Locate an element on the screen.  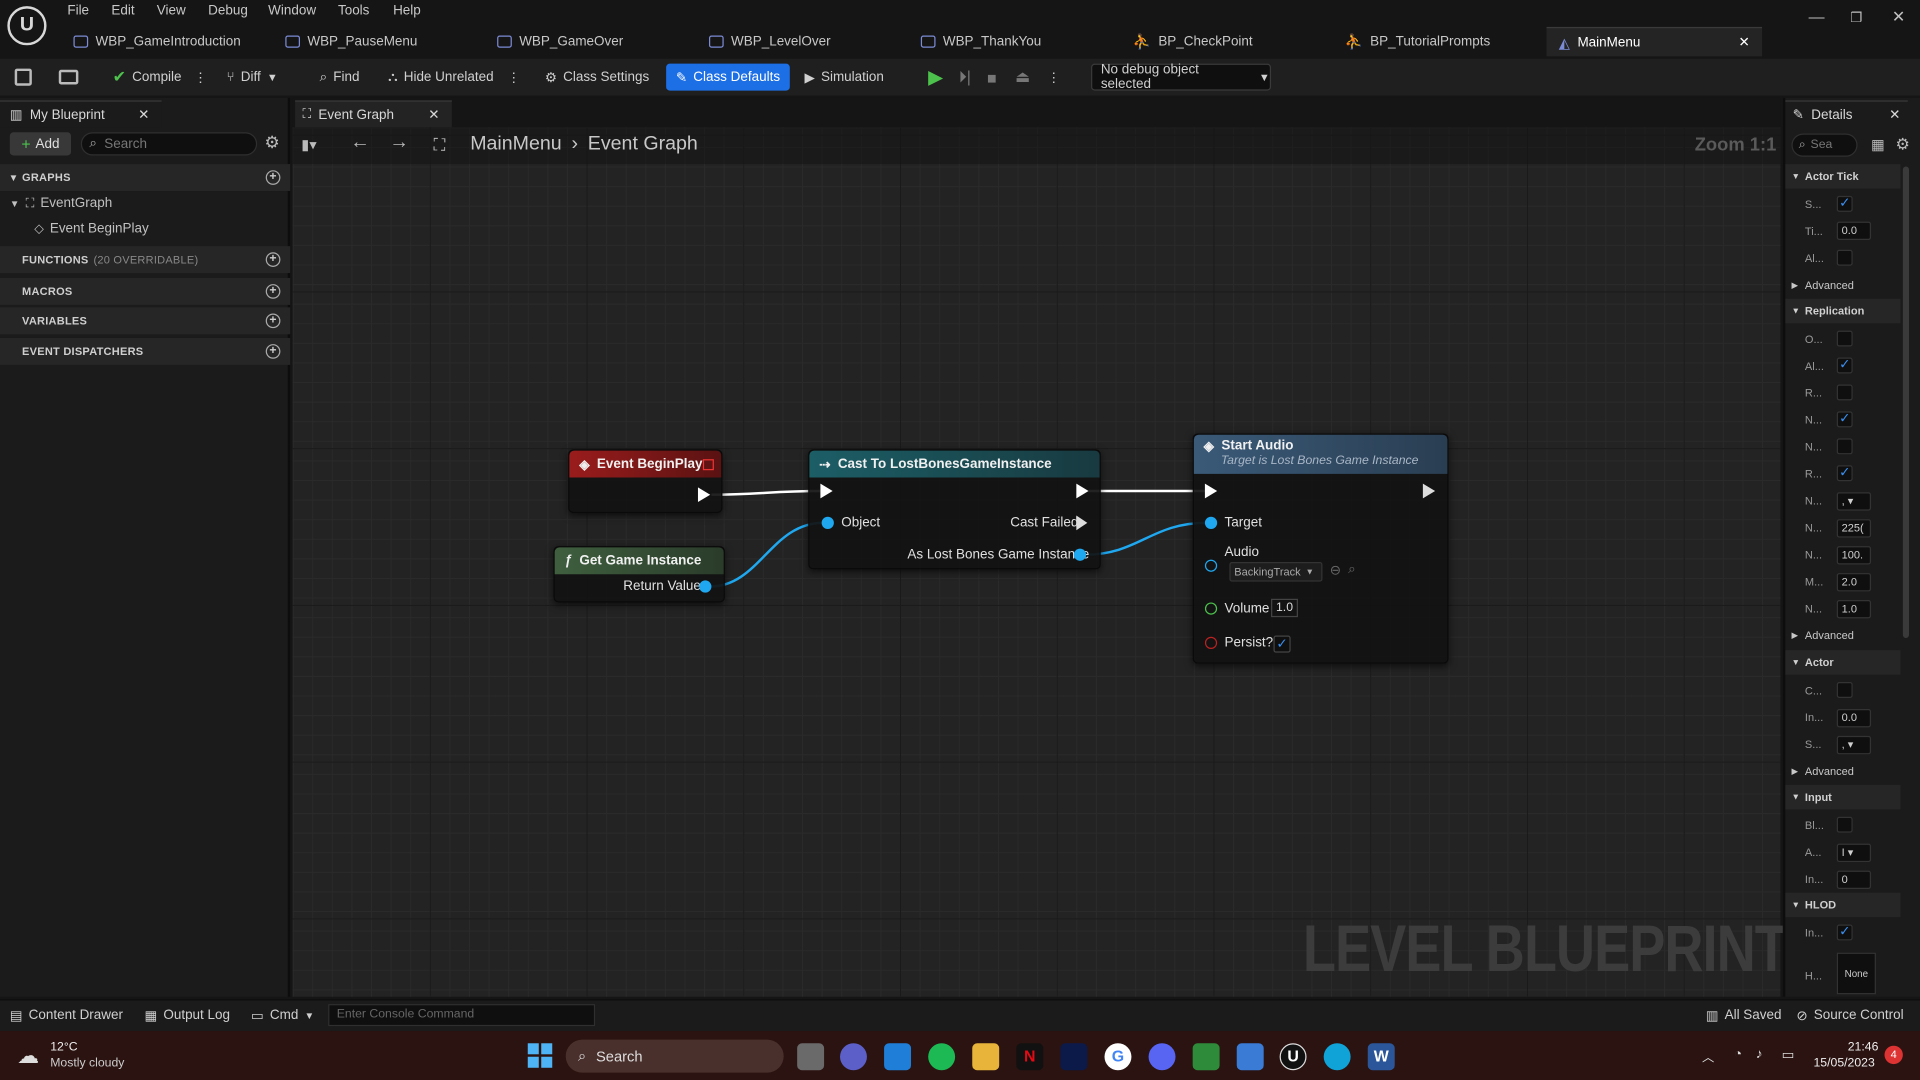
tab-details: ✎ Details ✕ is located at coordinates (1846, 113).